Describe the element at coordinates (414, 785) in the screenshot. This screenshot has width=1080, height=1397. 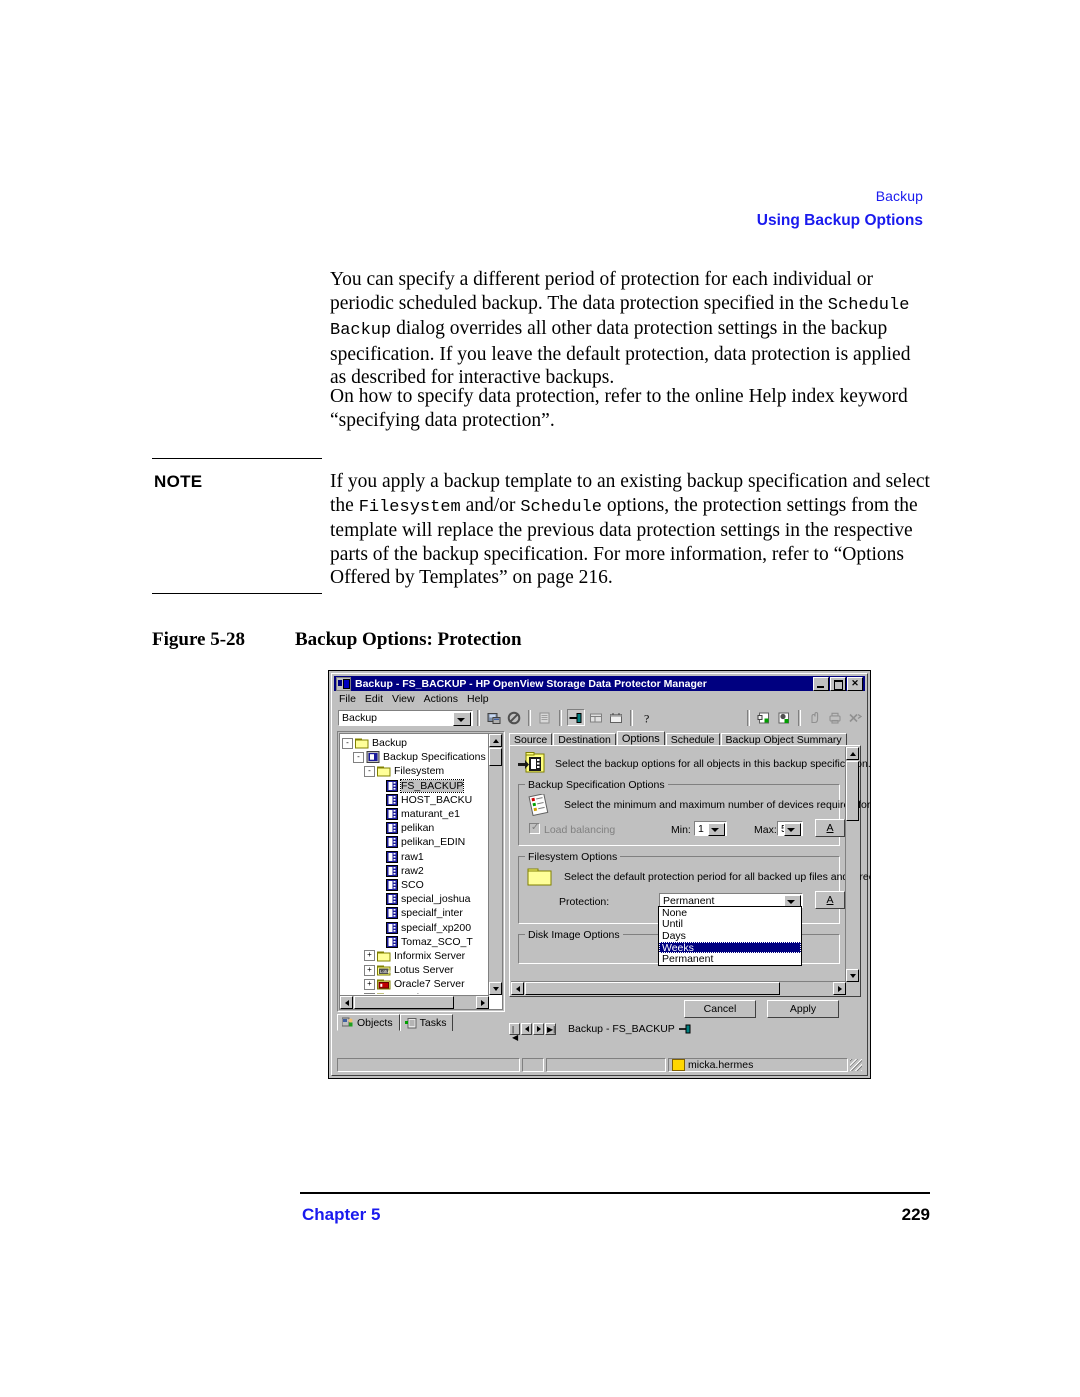
I see `tree-item: FS_BACKUP` at that location.